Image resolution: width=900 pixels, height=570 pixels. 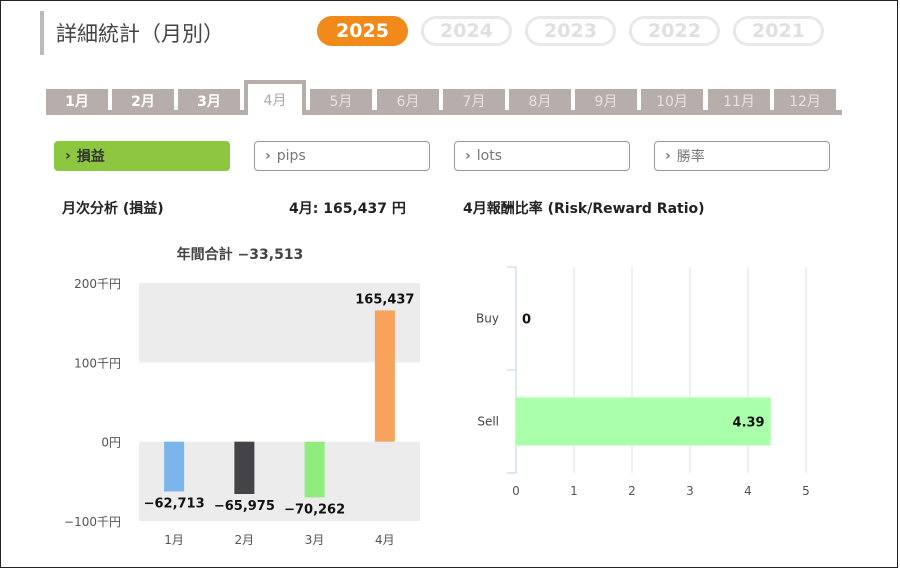 What do you see at coordinates (742, 156) in the screenshot?
I see `metric-button-winrate: › 勝率` at bounding box center [742, 156].